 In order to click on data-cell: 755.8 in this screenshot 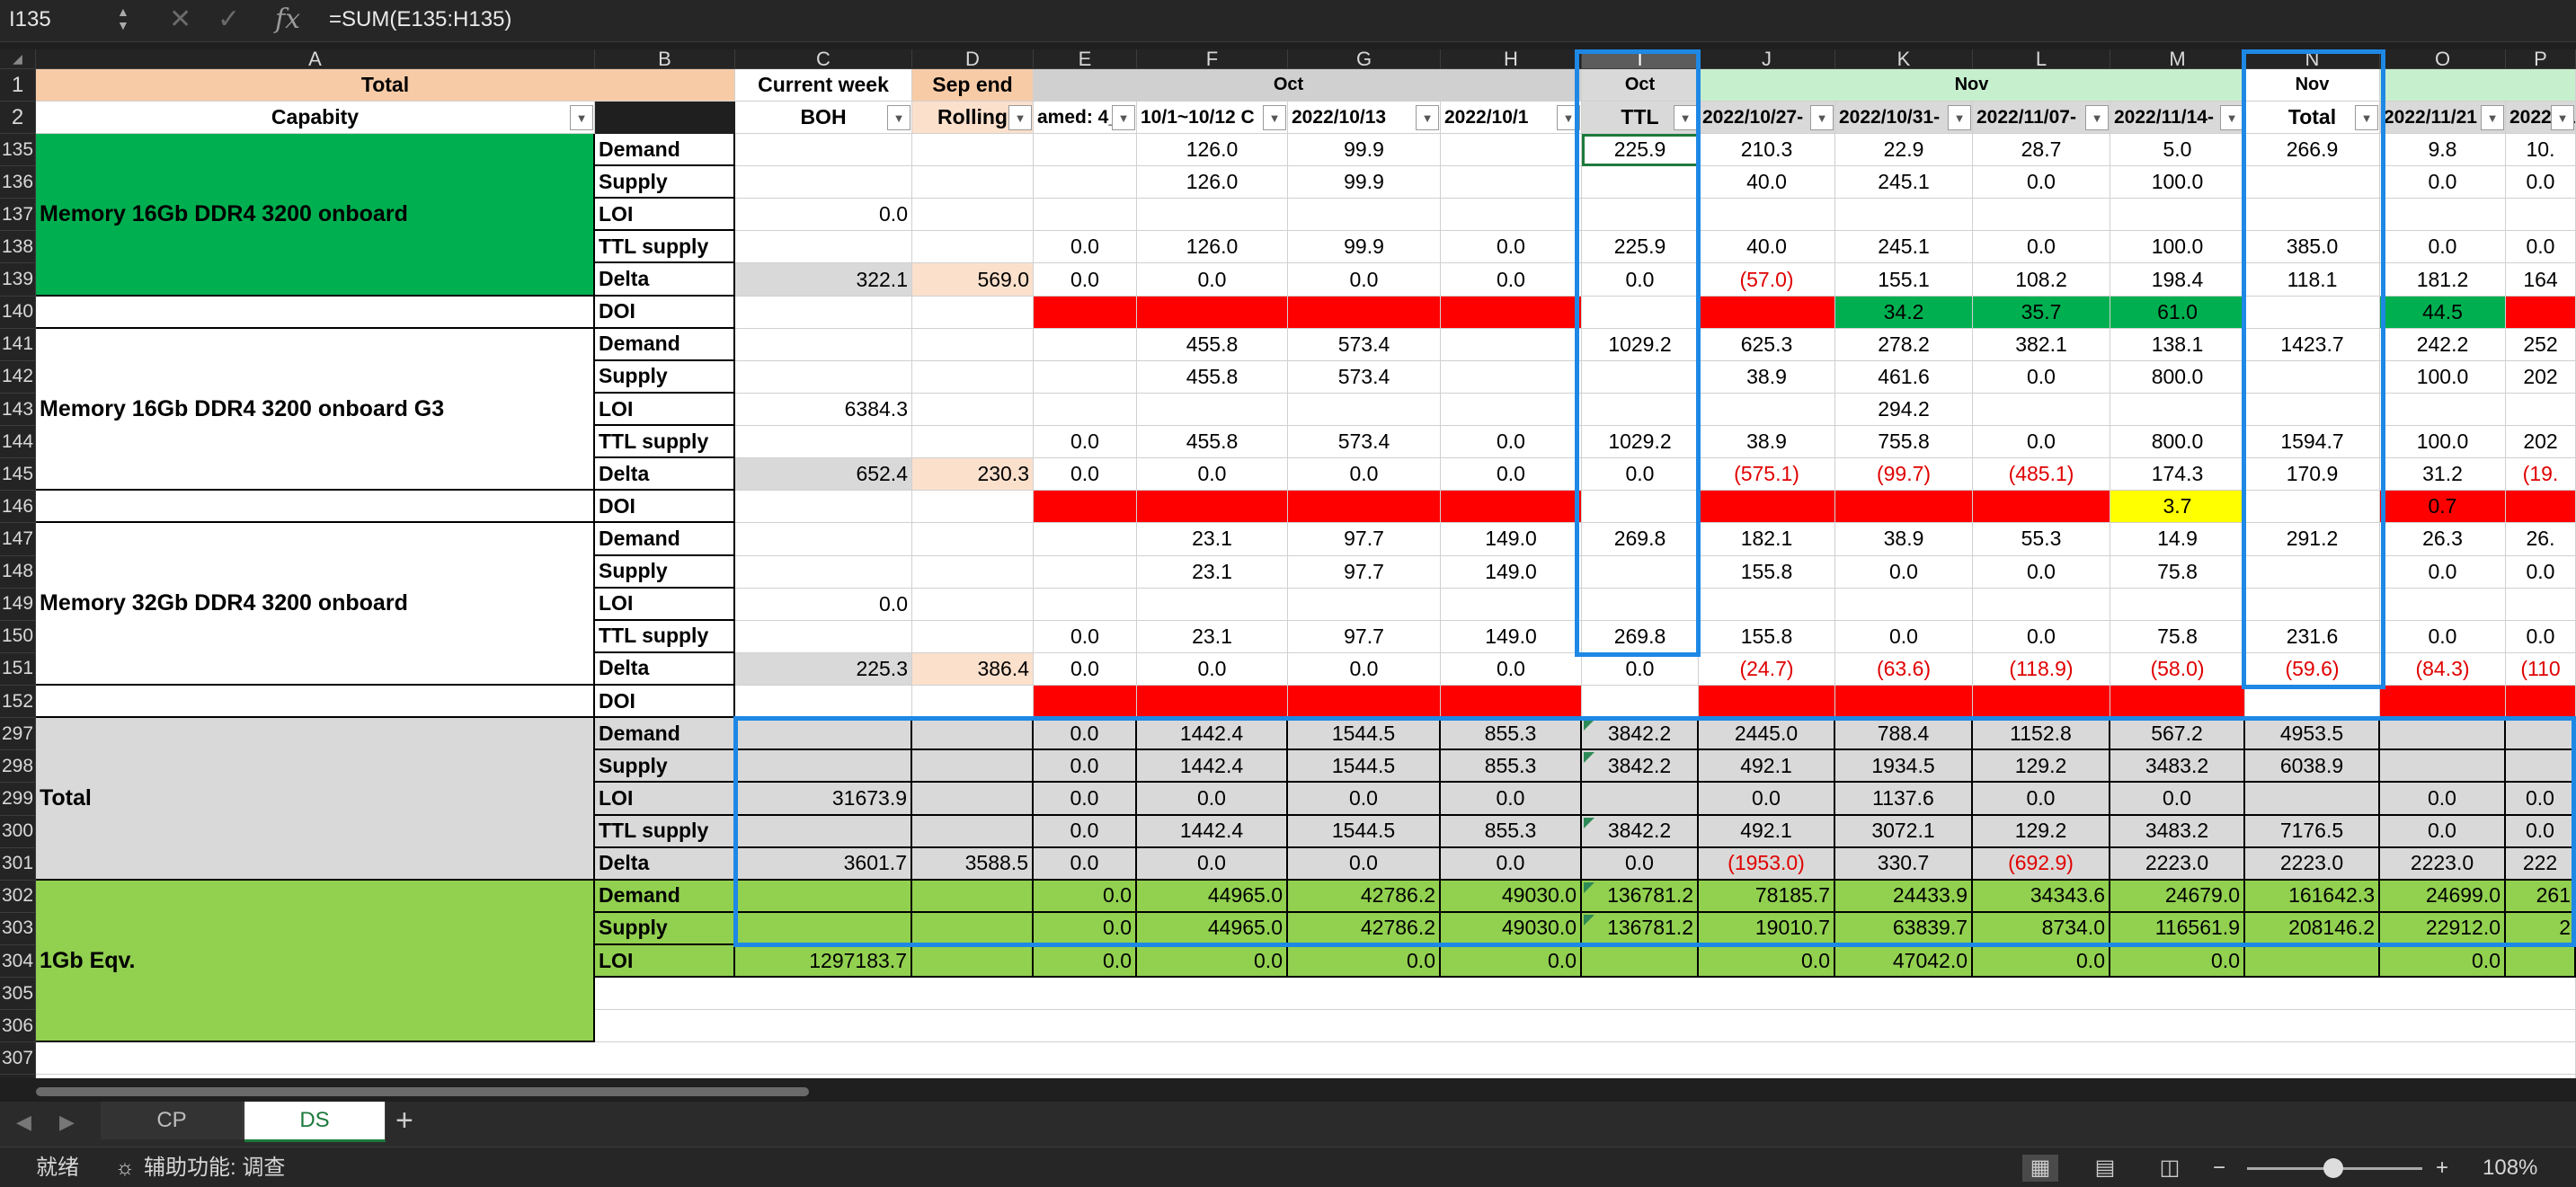, I will do `click(1904, 442)`.